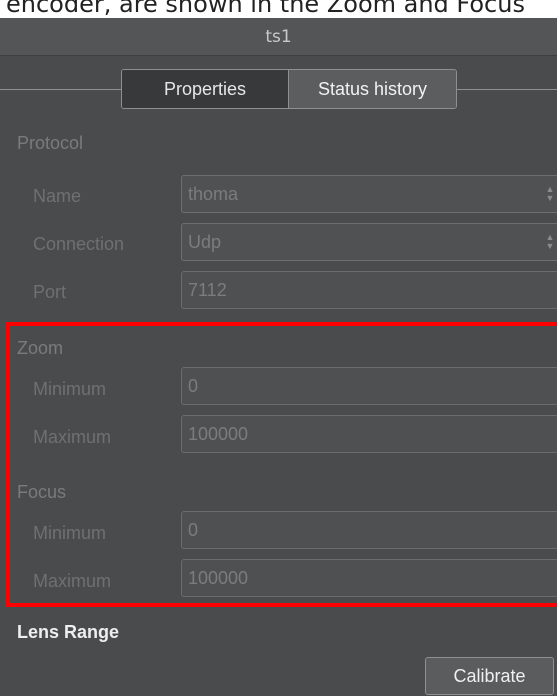 Image resolution: width=557 pixels, height=696 pixels. What do you see at coordinates (207, 290) in the screenshot?
I see `port-value: 7112` at bounding box center [207, 290].